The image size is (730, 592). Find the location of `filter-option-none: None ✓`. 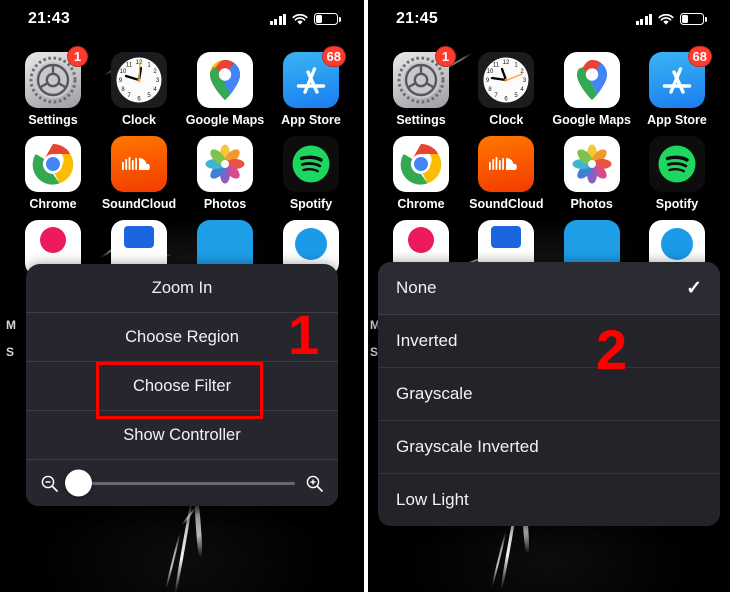

filter-option-none: None ✓ is located at coordinates (549, 288).